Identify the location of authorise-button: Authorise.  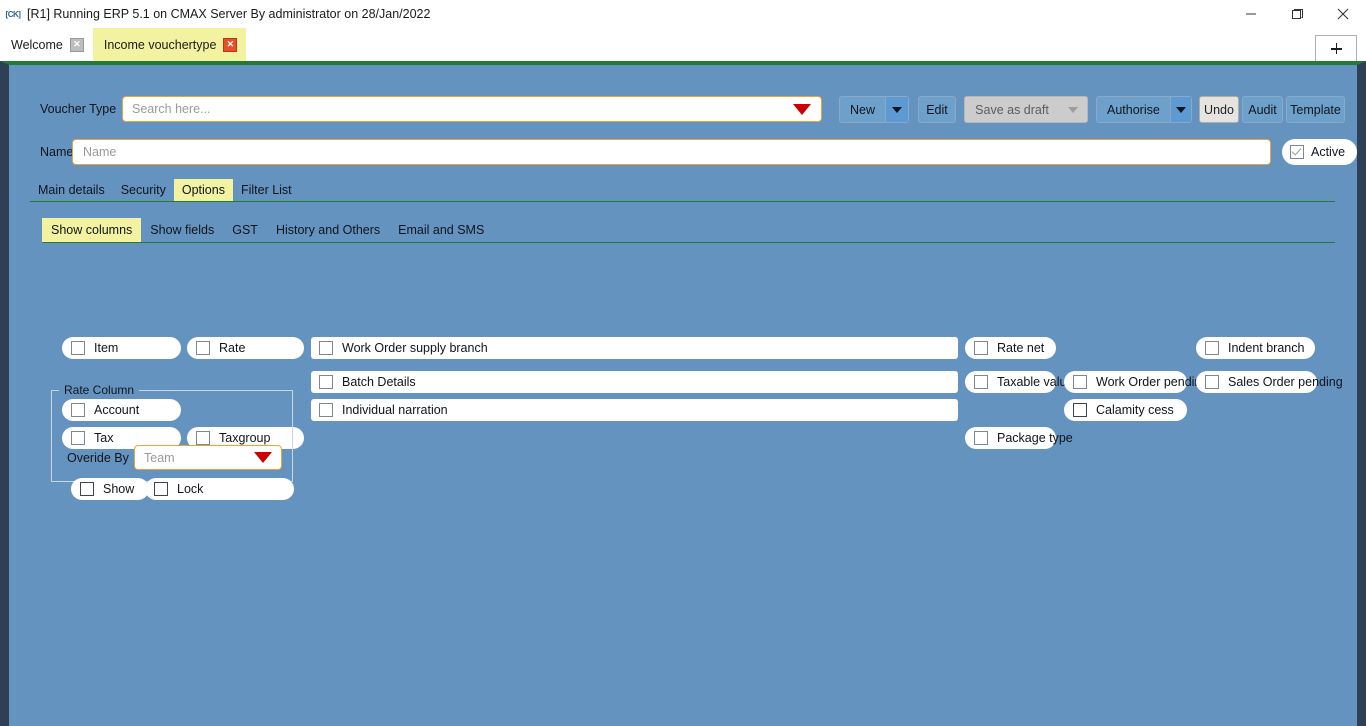
(1144, 109).